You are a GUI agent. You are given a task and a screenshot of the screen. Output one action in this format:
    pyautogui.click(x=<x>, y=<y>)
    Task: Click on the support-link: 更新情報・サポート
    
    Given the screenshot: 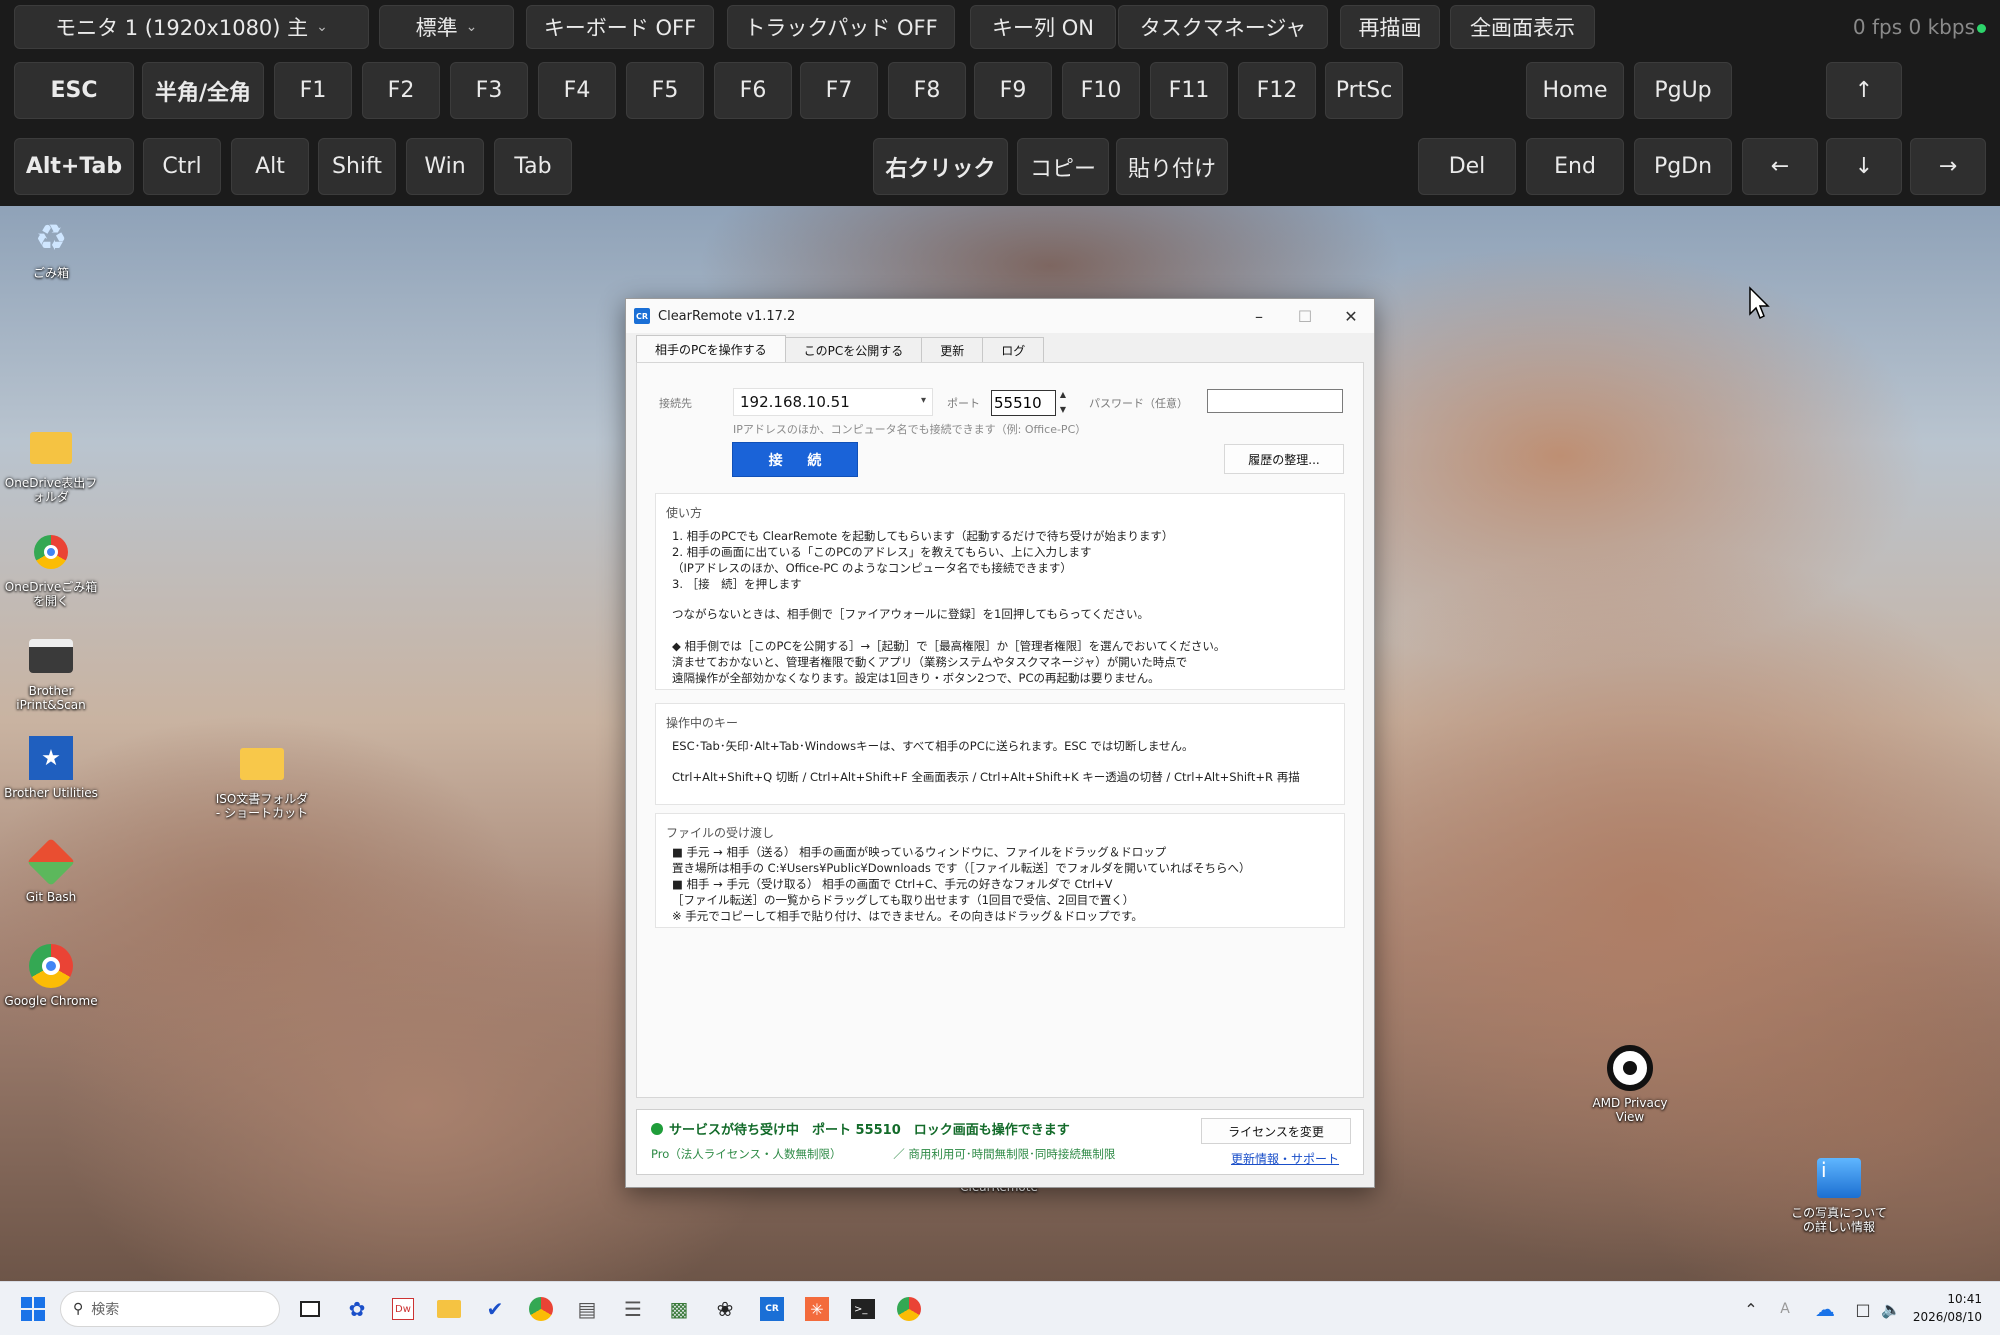 What is the action you would take?
    pyautogui.click(x=1285, y=1158)
    